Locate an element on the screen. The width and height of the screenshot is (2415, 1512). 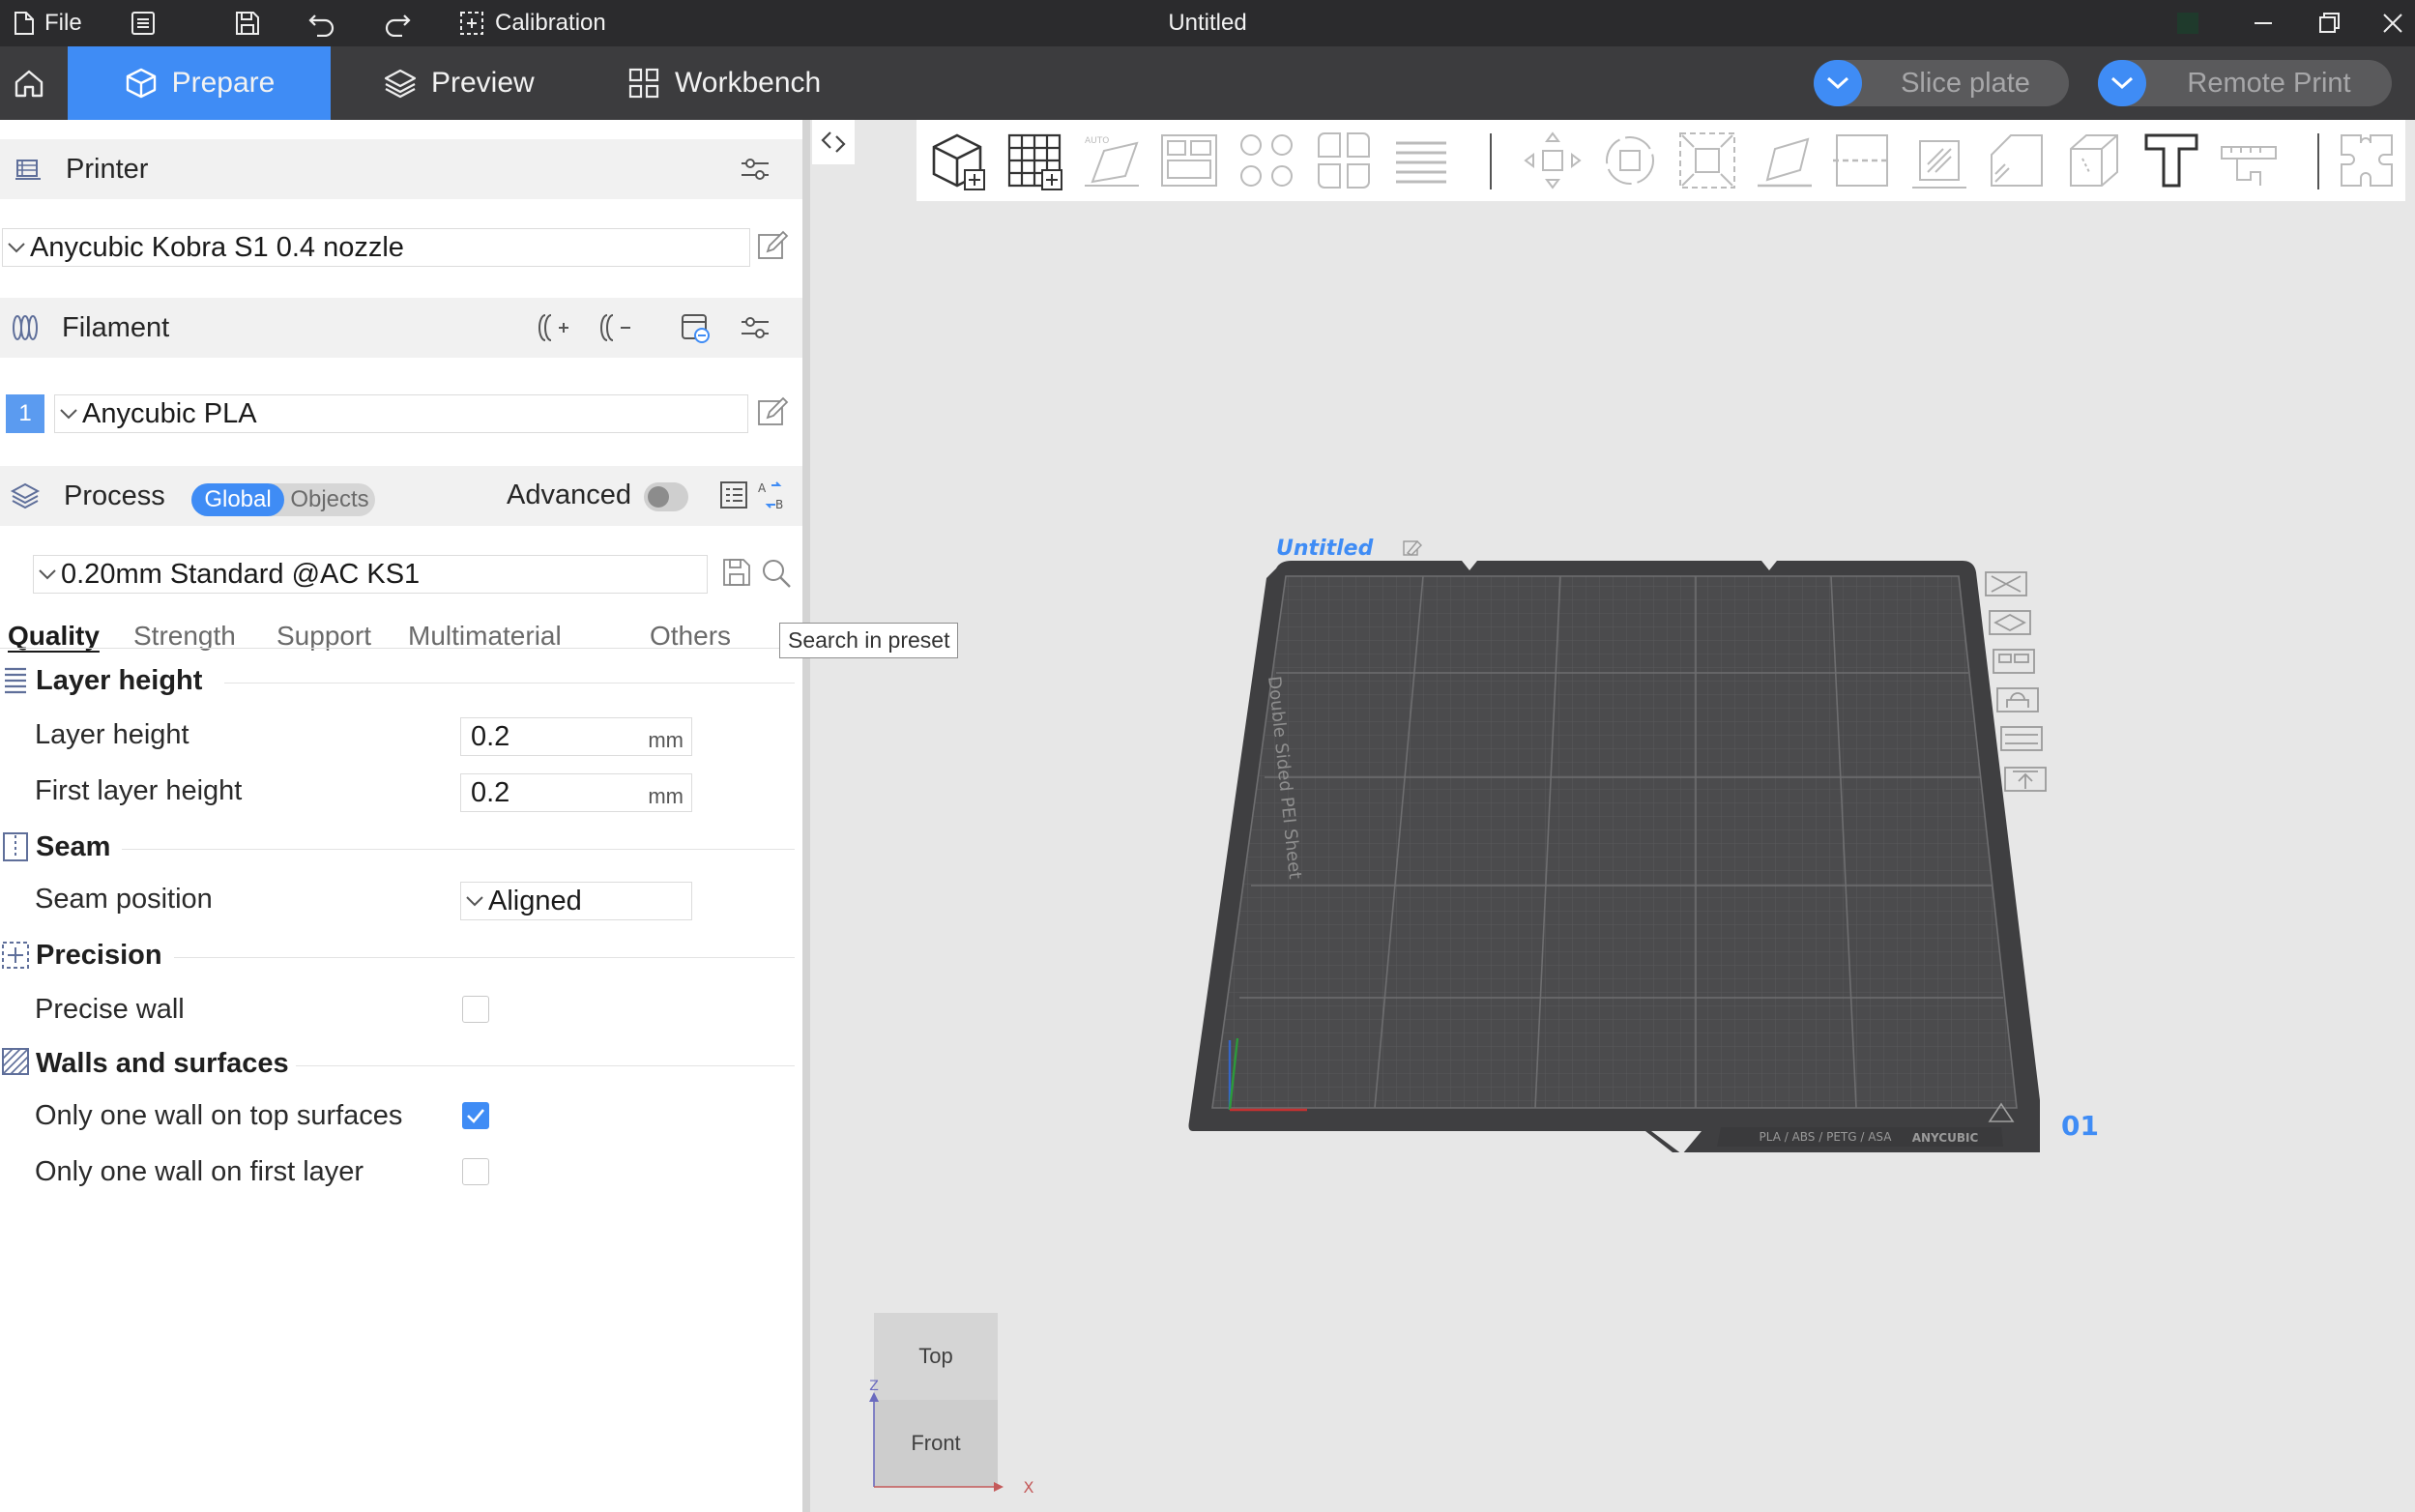
file-menu: File is located at coordinates (48, 23).